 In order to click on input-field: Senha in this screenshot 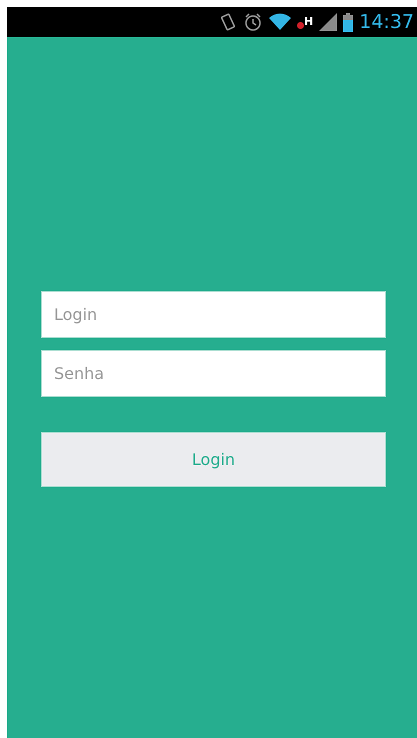, I will do `click(213, 373)`.